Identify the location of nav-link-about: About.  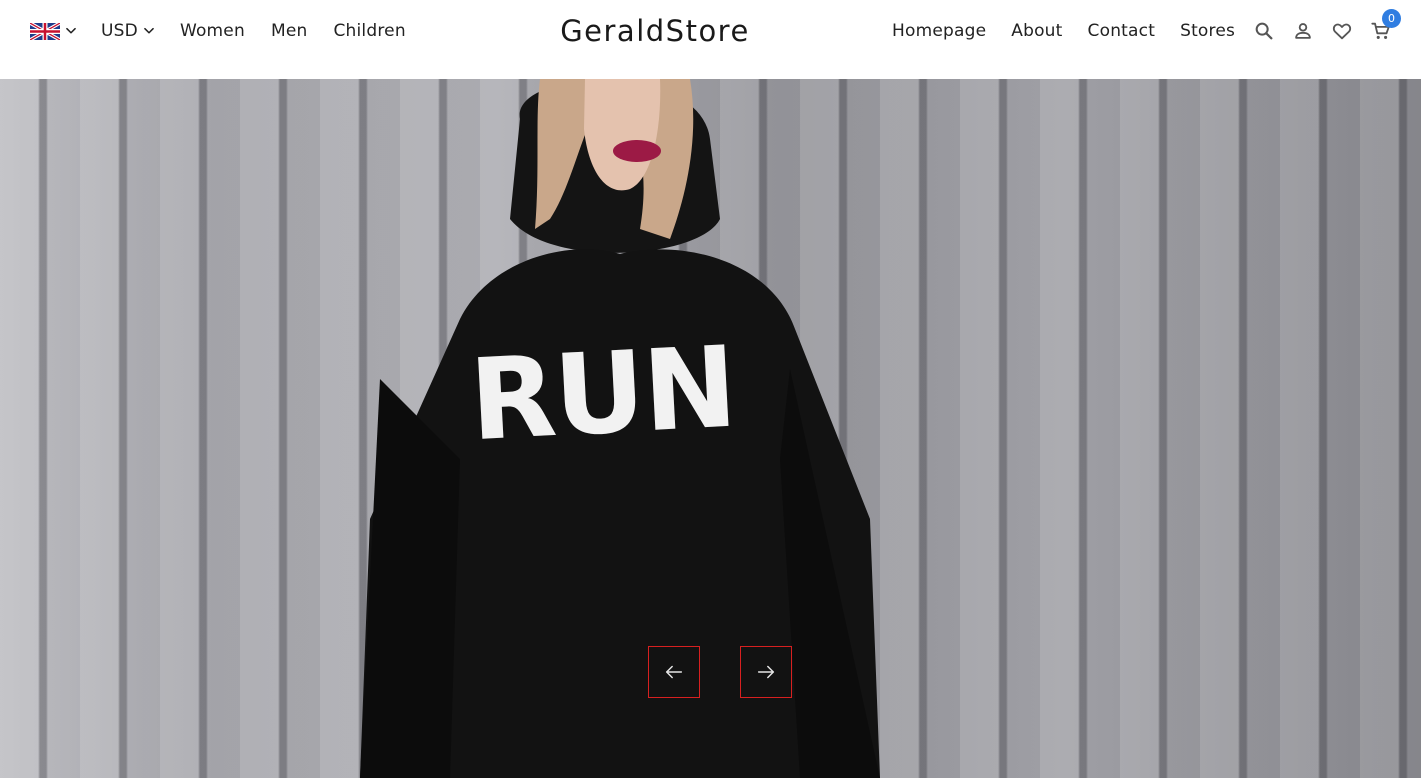
(1036, 31).